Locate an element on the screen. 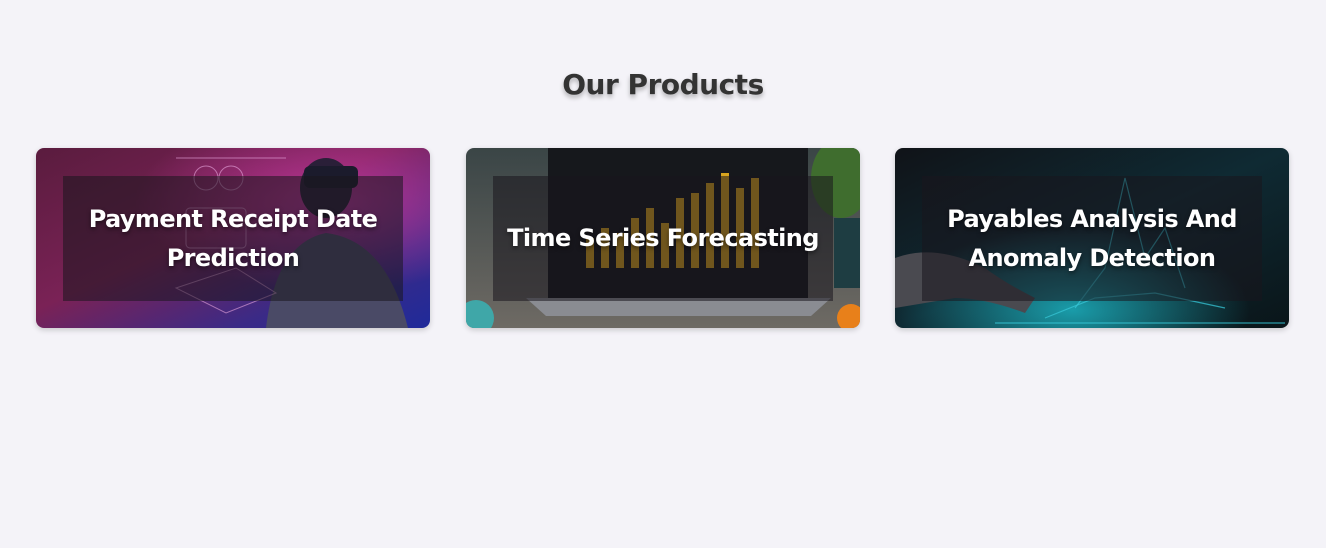  card-title: Time Series Forecasting is located at coordinates (663, 238).